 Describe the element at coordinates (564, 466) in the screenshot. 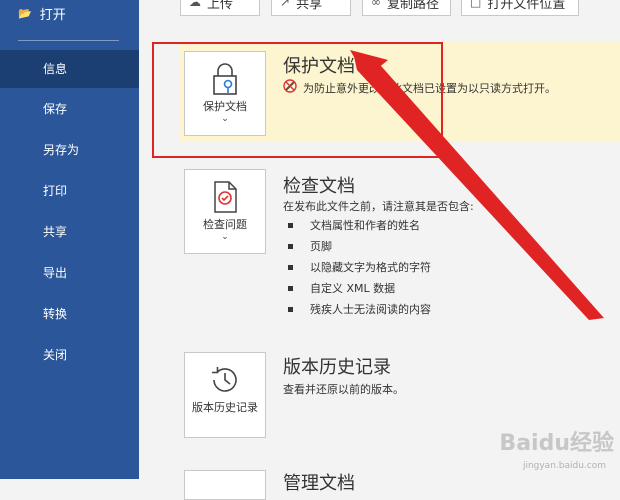

I see `watermark-url: jingyan.baidu.com` at that location.